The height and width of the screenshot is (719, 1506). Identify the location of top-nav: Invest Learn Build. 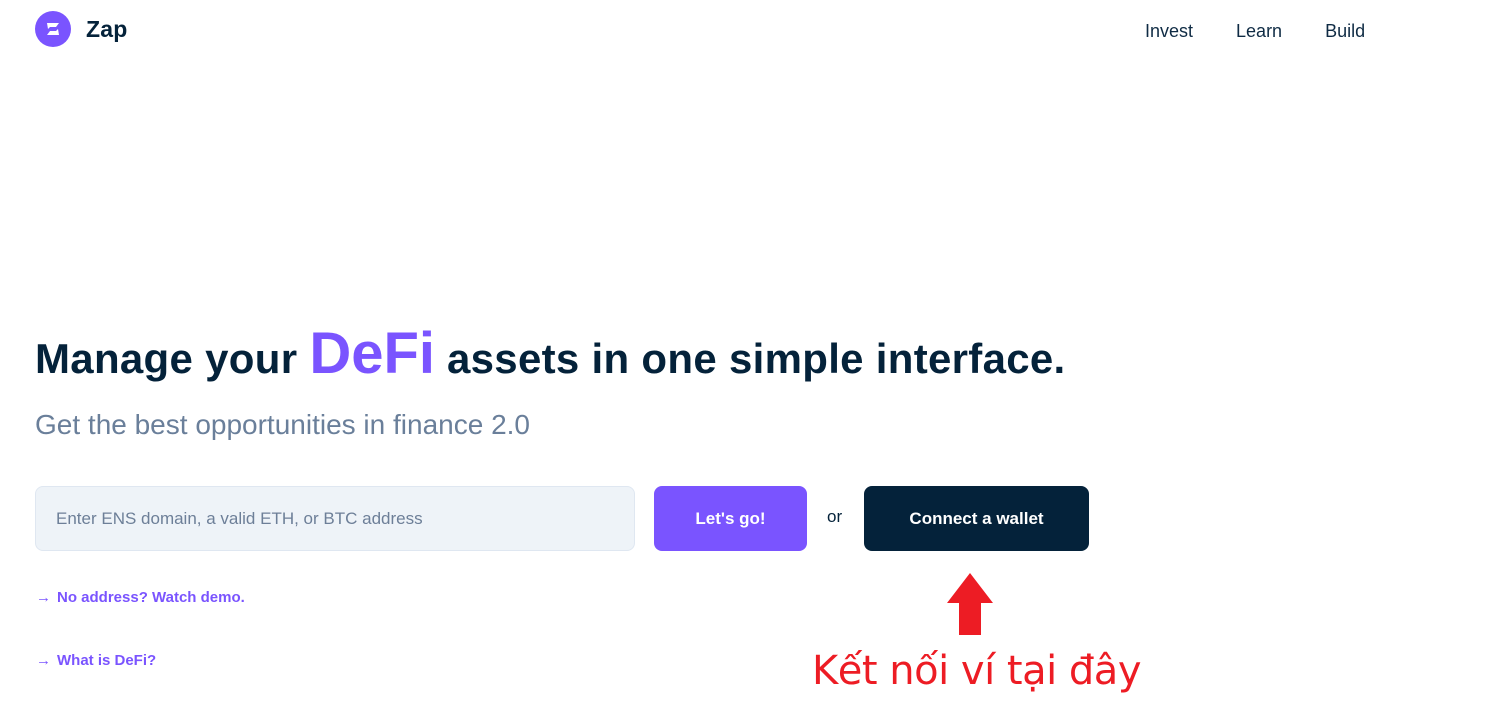
(1255, 31).